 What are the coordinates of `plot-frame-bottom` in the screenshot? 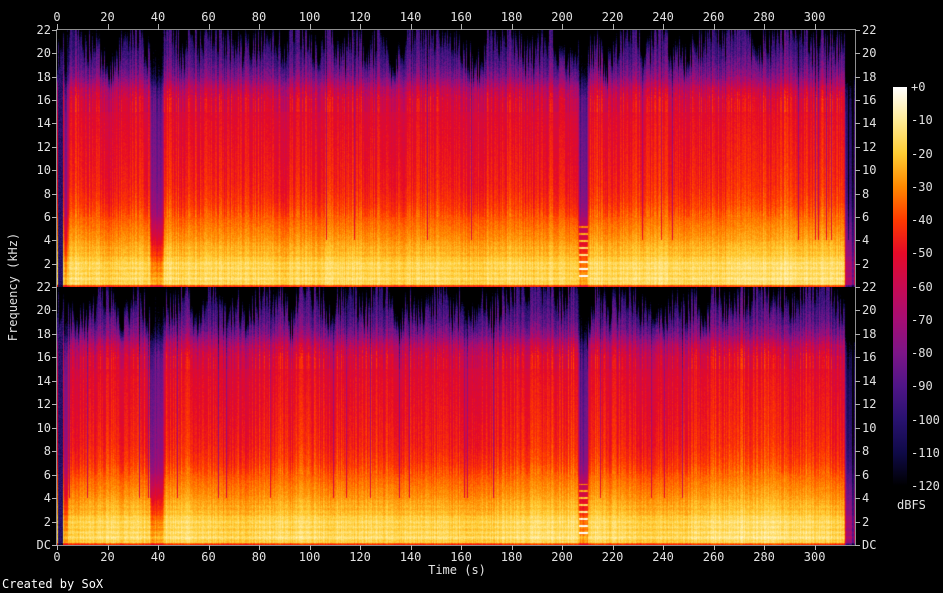 It's located at (456, 545).